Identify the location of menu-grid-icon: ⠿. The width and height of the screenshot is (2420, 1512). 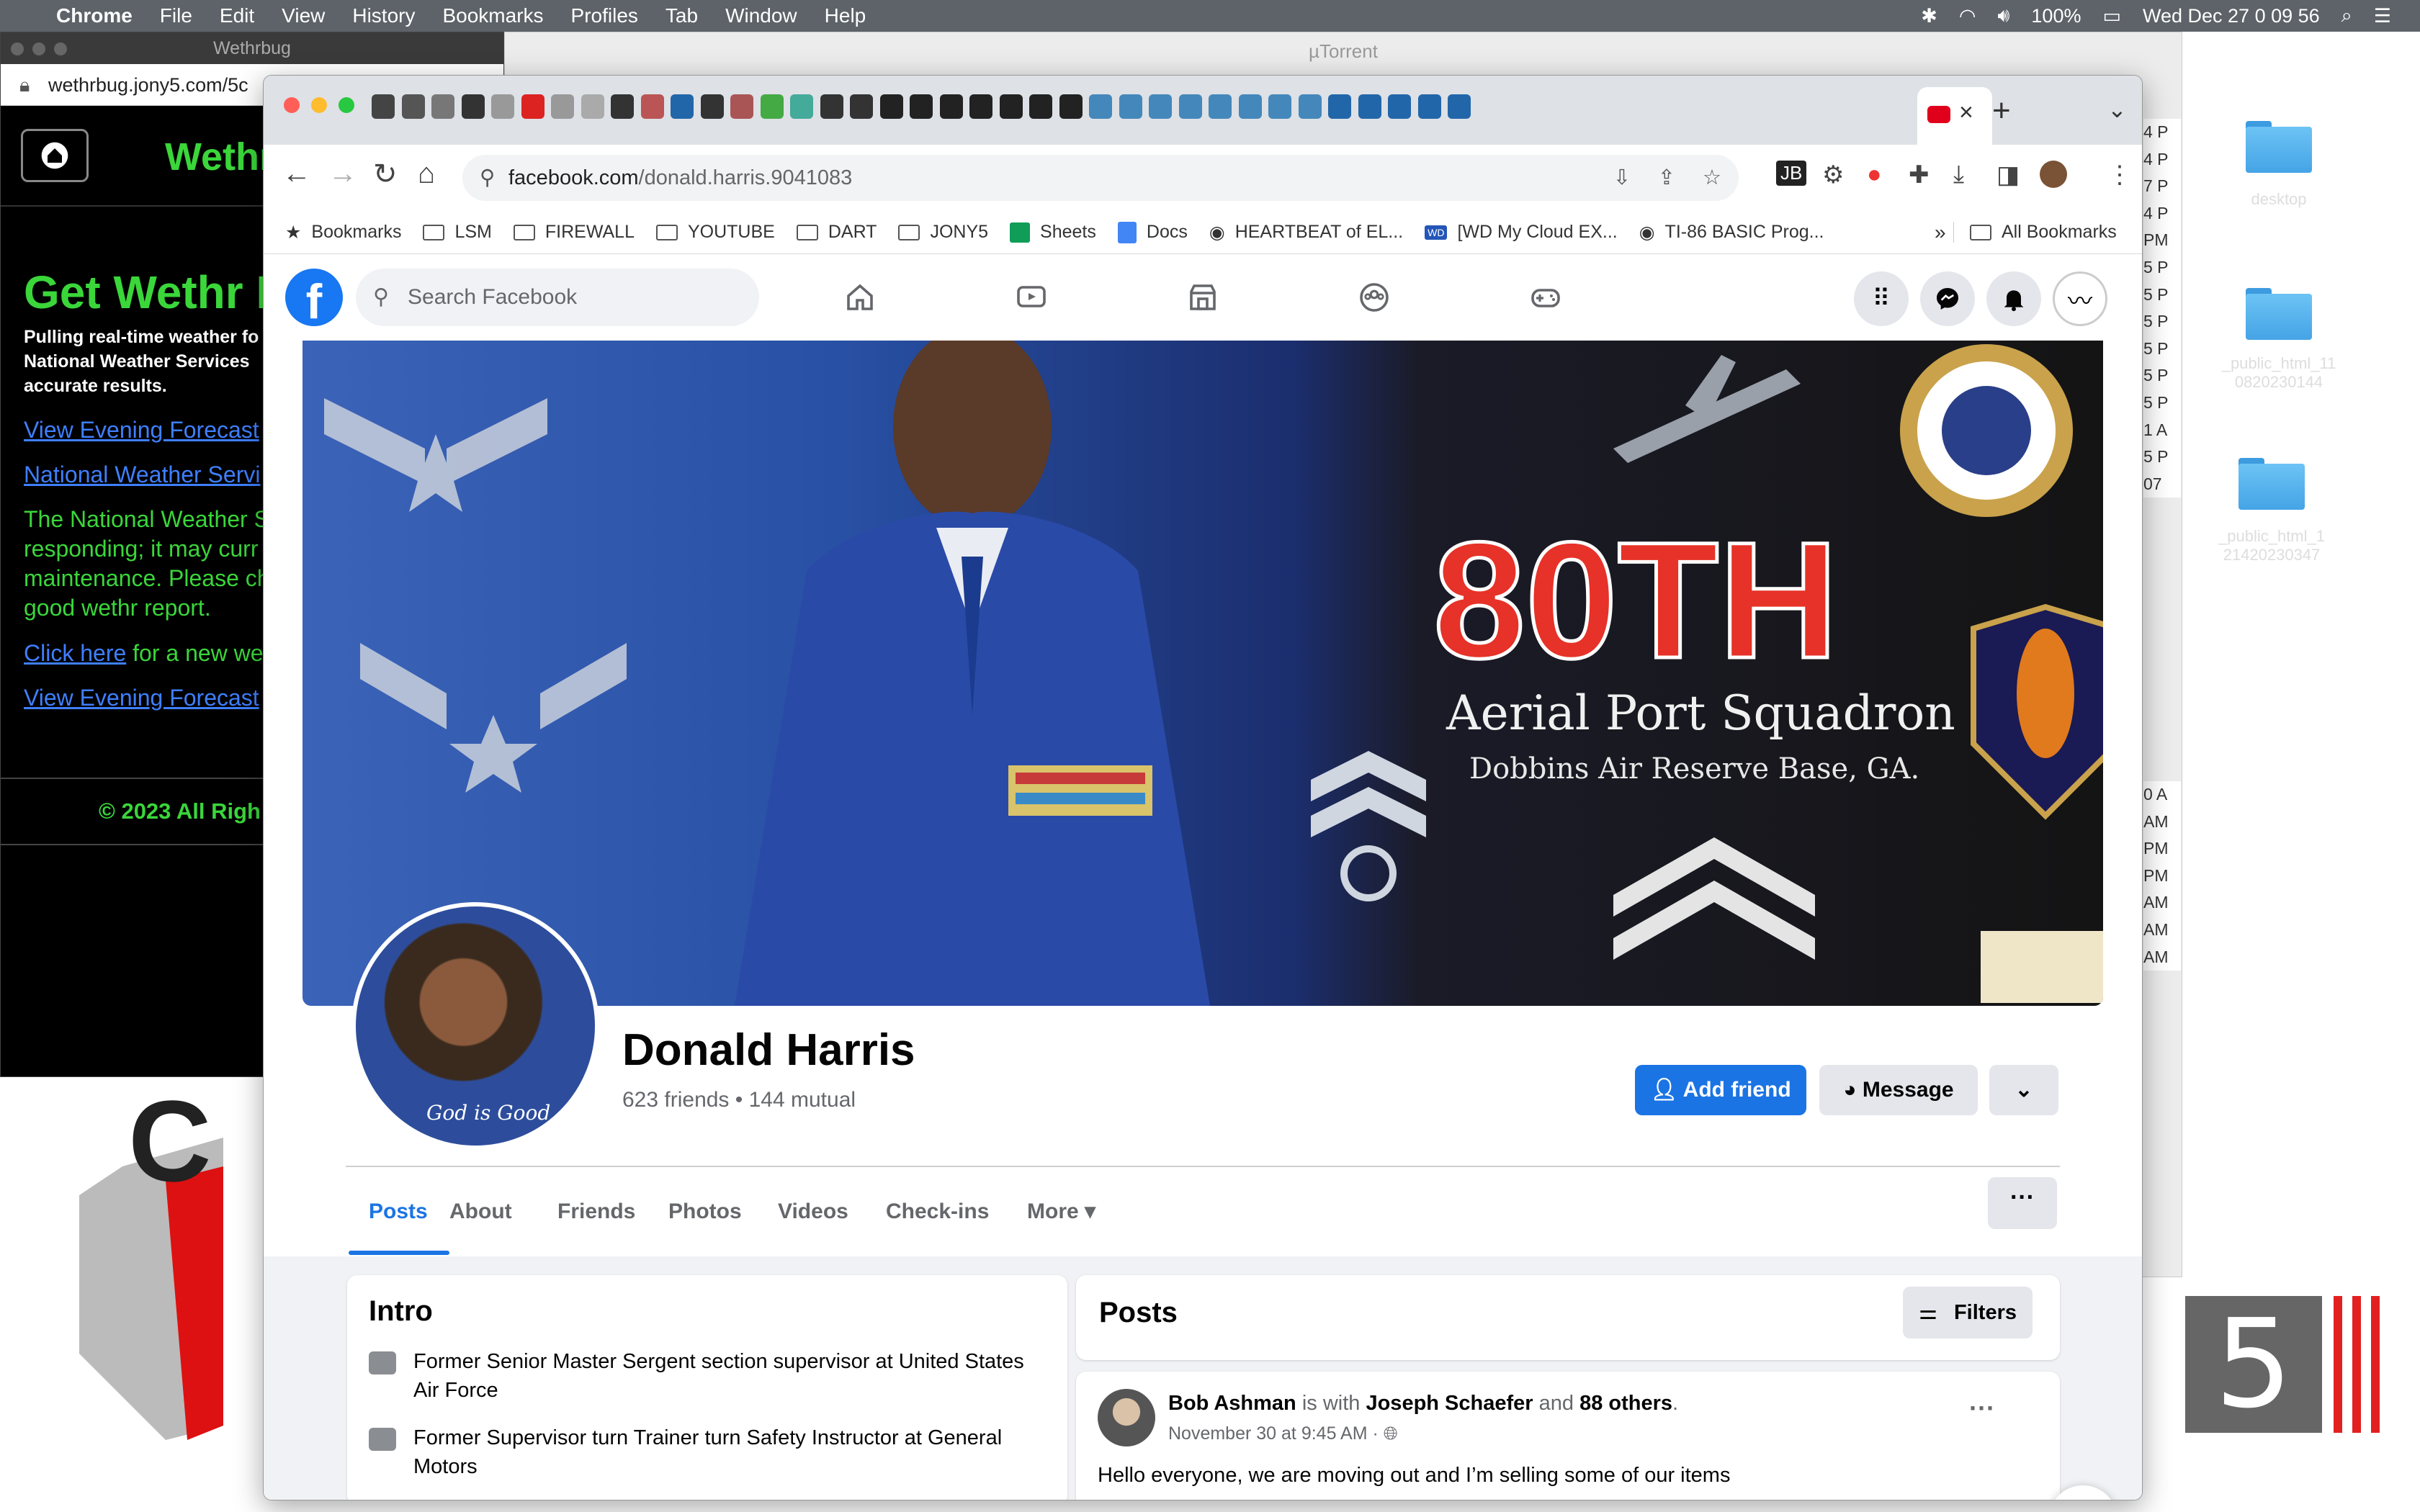
(1881, 298).